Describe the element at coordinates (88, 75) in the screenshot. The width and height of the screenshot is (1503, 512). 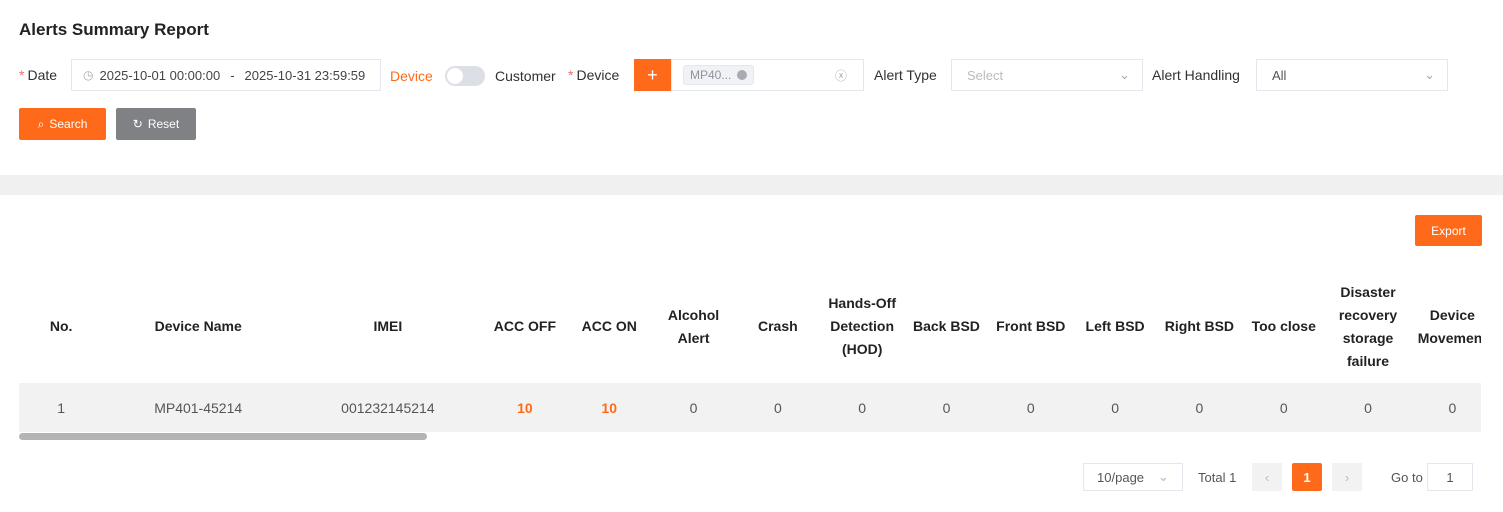
I see `clock-icon: ◷` at that location.